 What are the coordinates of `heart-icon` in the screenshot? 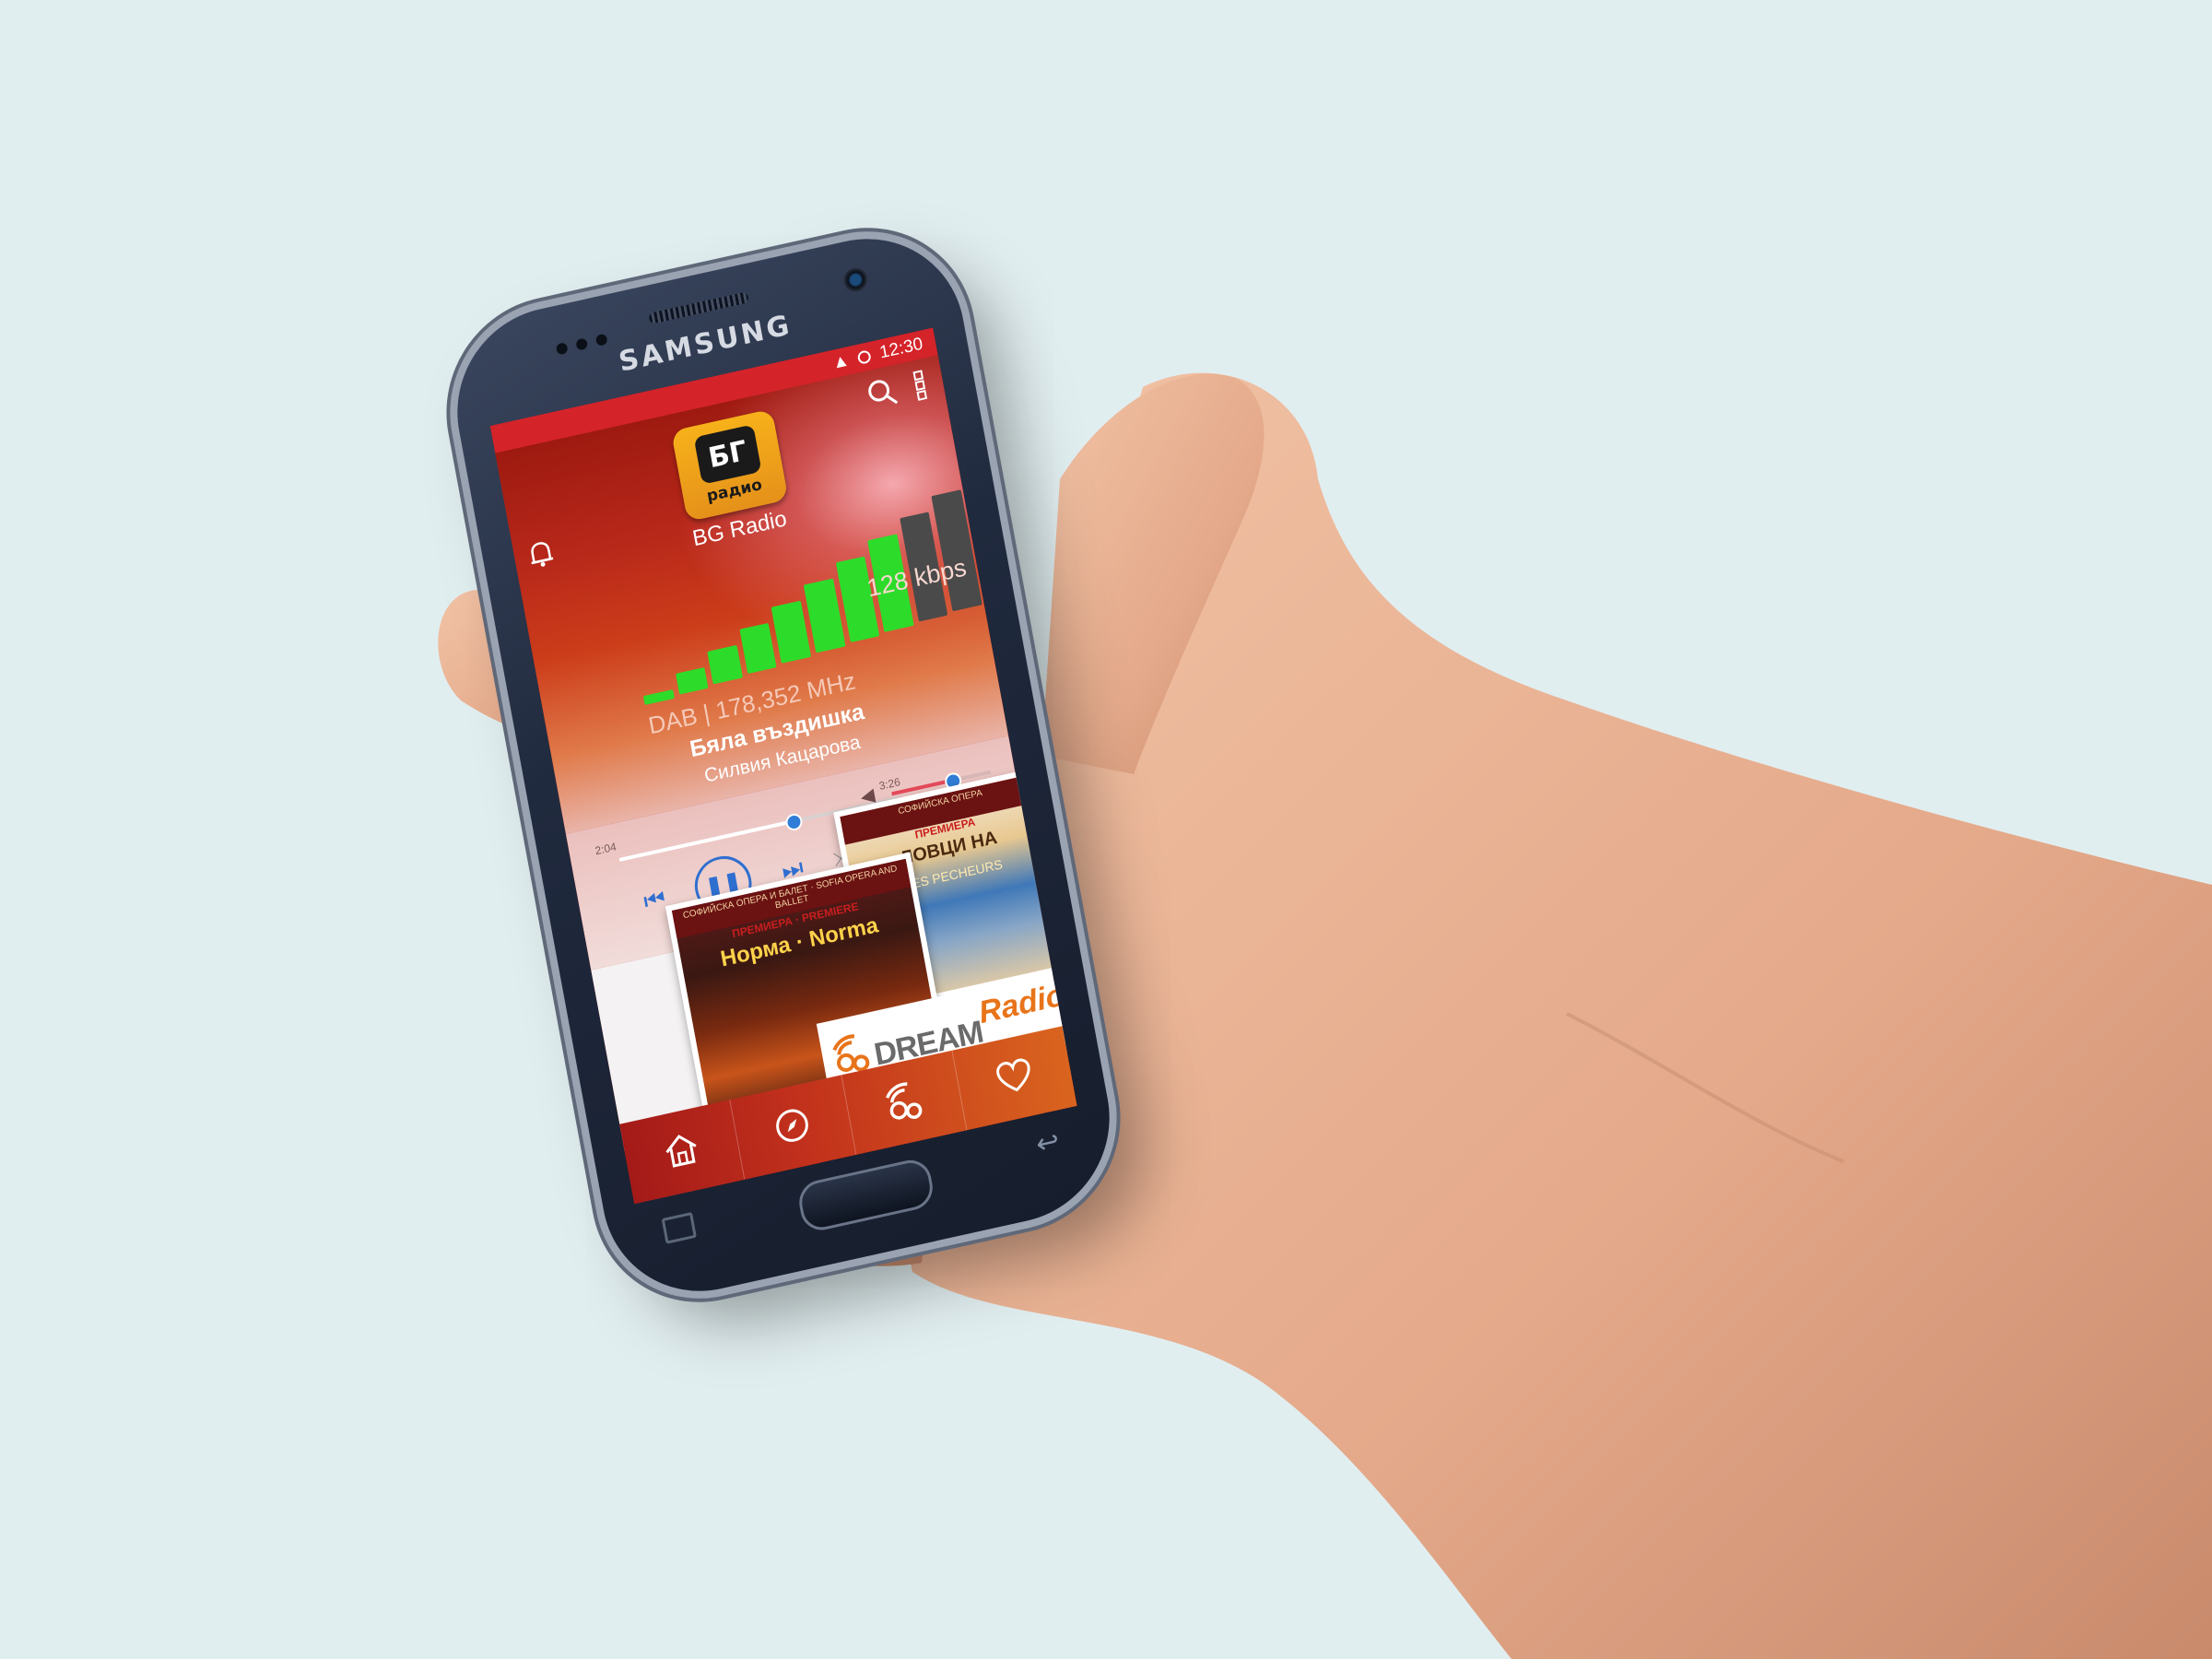 It's located at (1015, 1078).